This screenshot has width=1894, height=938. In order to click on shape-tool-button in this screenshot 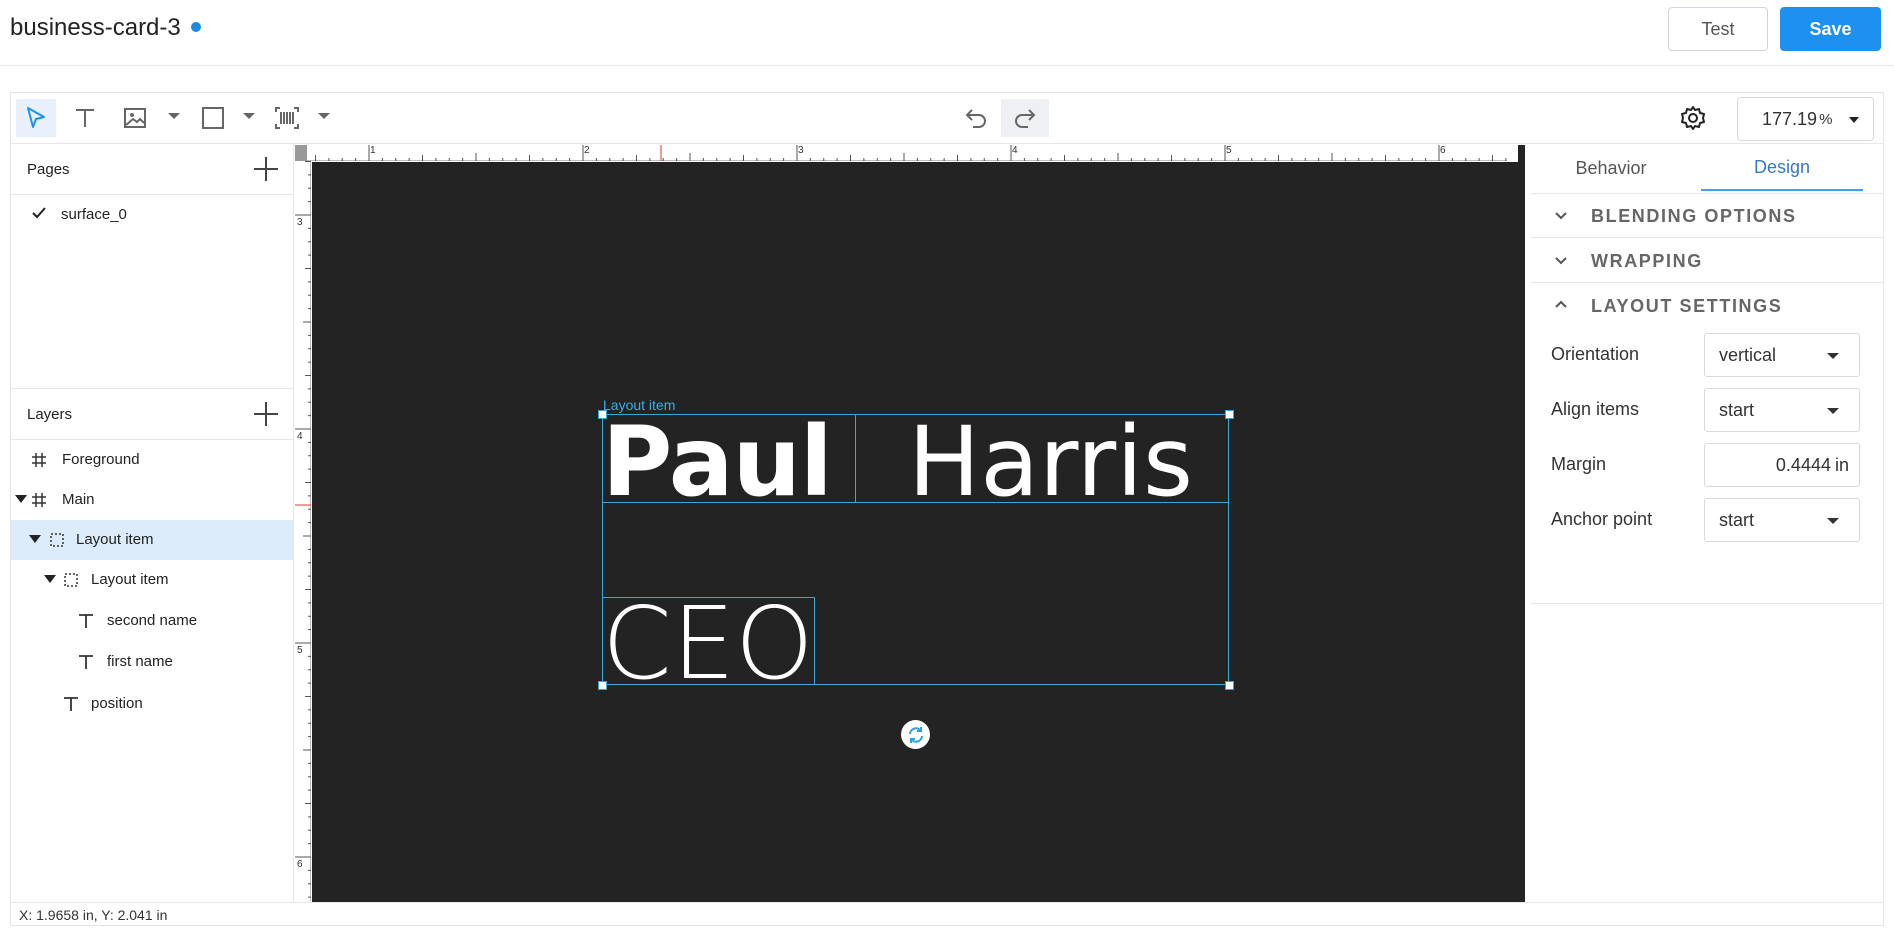, I will do `click(213, 118)`.